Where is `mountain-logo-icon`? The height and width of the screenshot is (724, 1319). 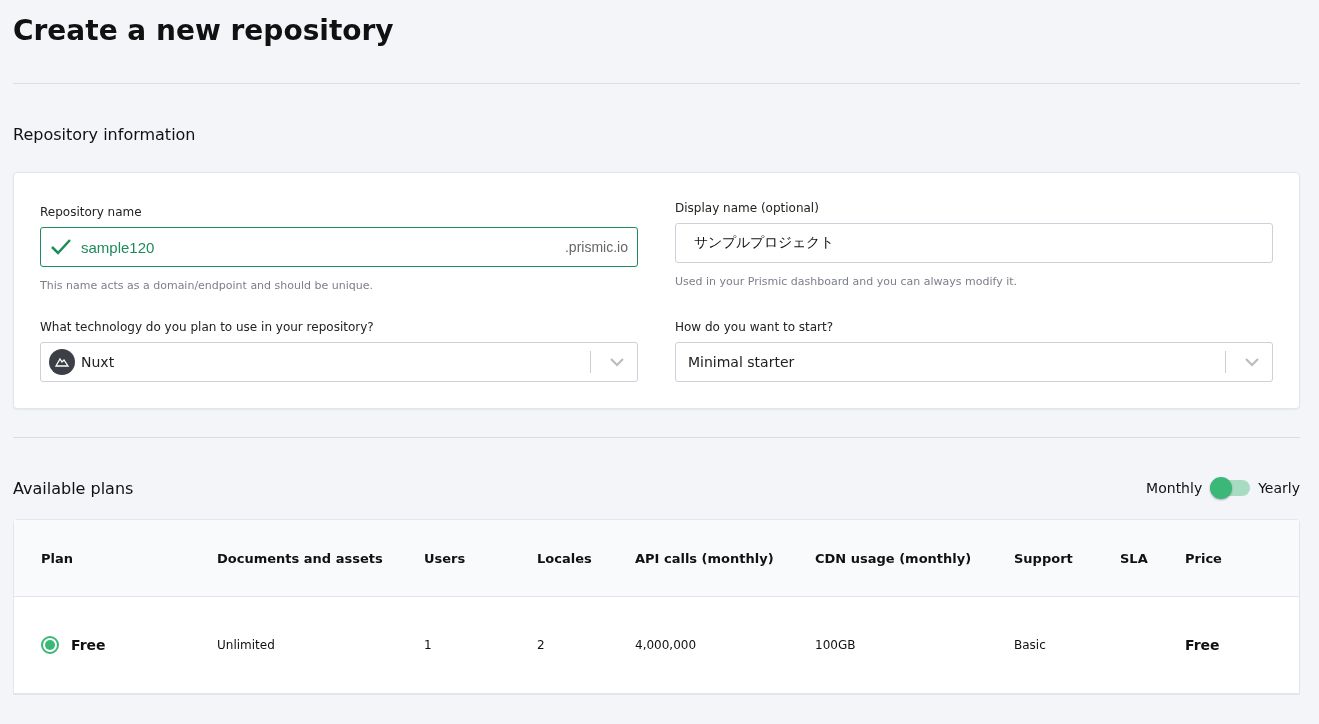 mountain-logo-icon is located at coordinates (62, 362).